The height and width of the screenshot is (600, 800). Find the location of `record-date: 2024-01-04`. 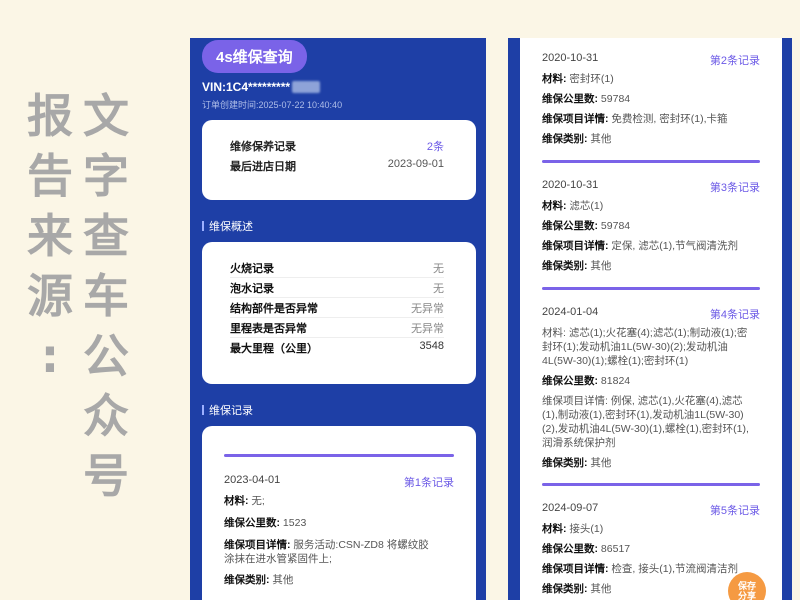

record-date: 2024-01-04 is located at coordinates (570, 312).